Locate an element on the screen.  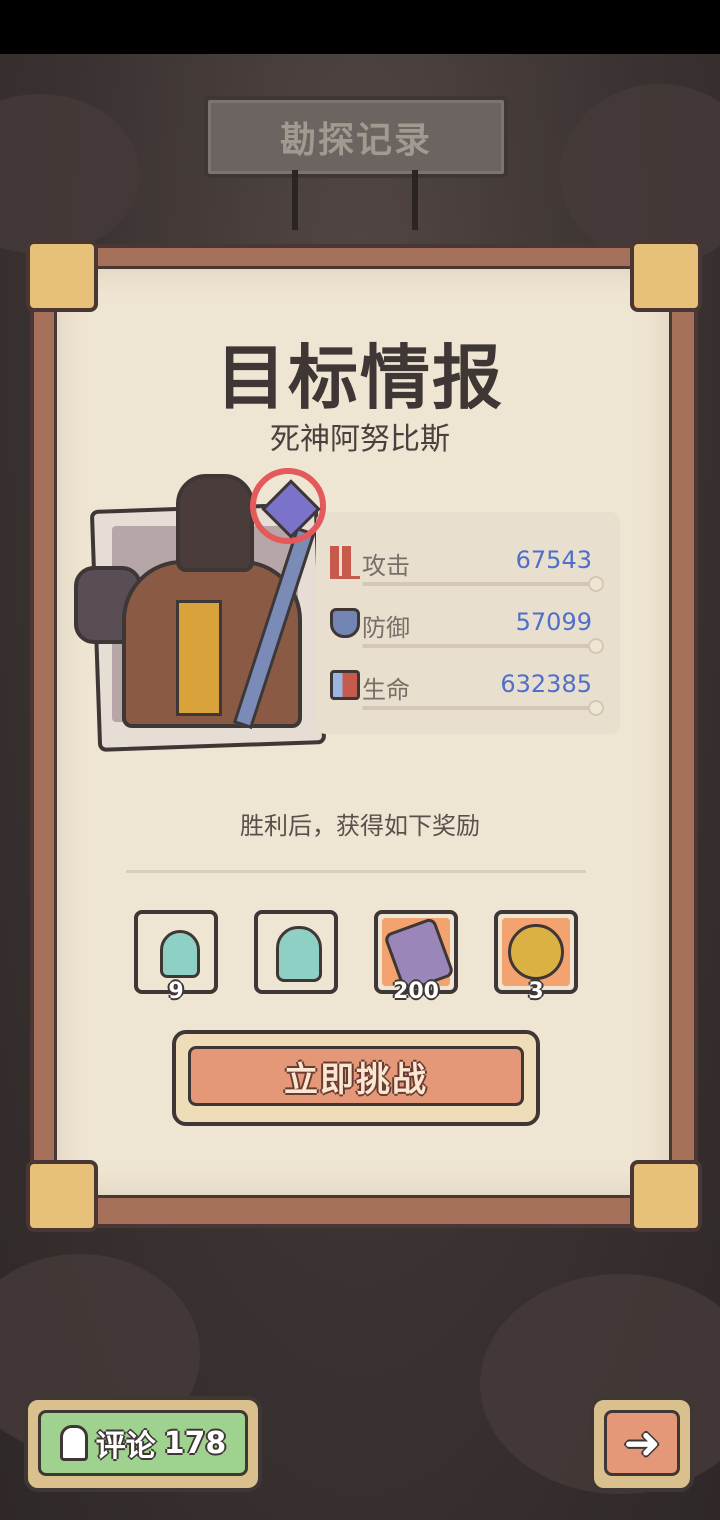
stat-defense: 防御 57099 is located at coordinates (467, 629).